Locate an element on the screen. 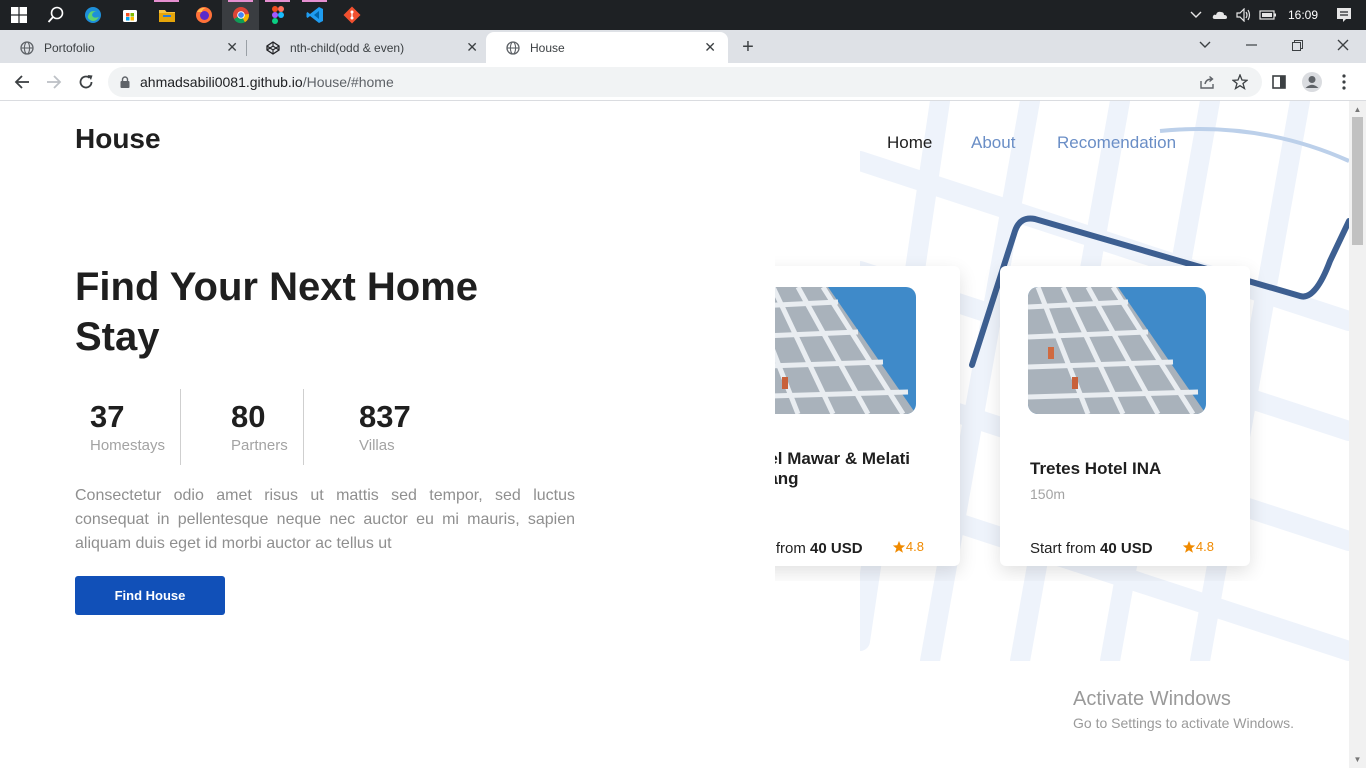 The height and width of the screenshot is (768, 1366). hotel-distance: 150m is located at coordinates (1048, 494).